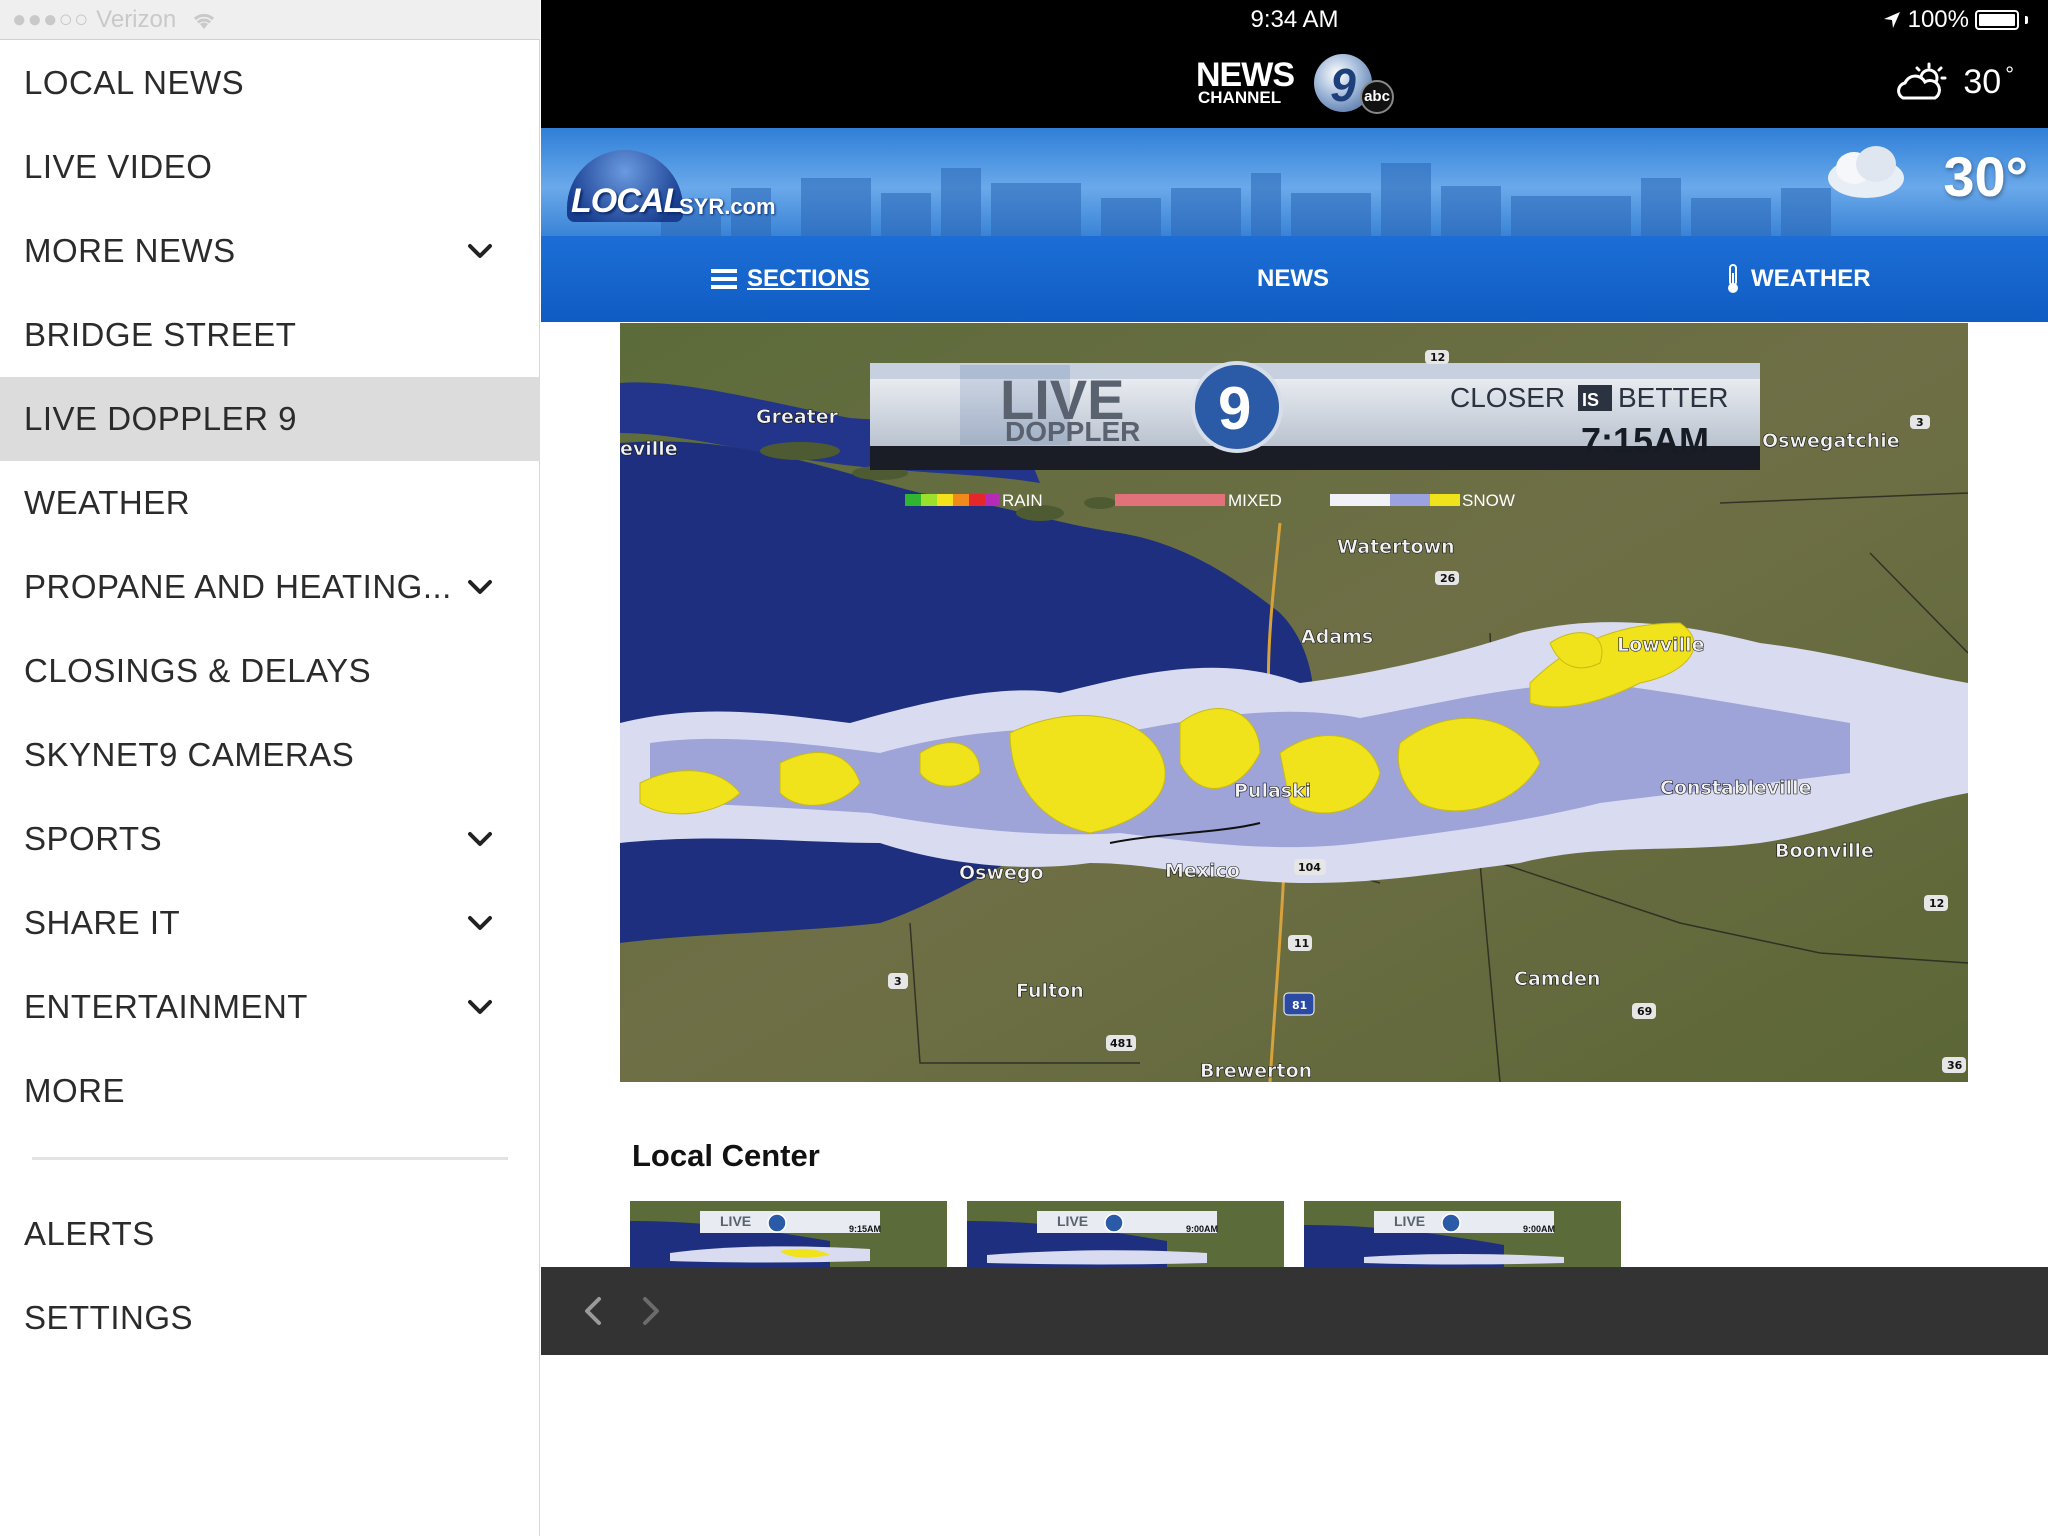 The height and width of the screenshot is (1536, 2048). Describe the element at coordinates (1272, 791) in the screenshot. I see `place-label: Pulaski` at that location.